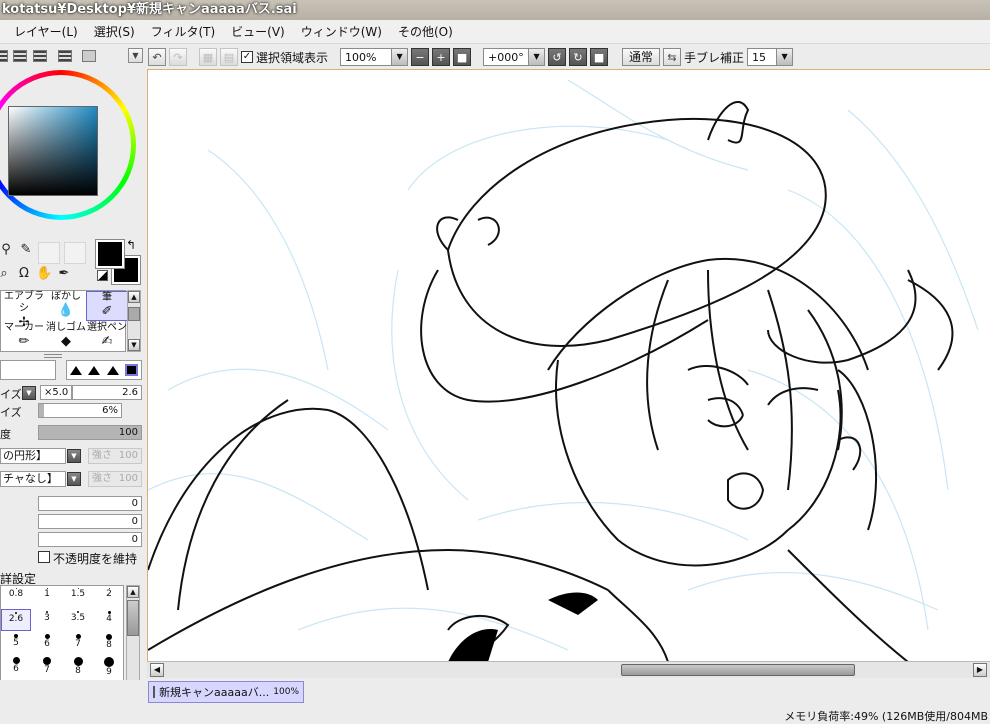  I want to click on splitter-grip, so click(53, 356).